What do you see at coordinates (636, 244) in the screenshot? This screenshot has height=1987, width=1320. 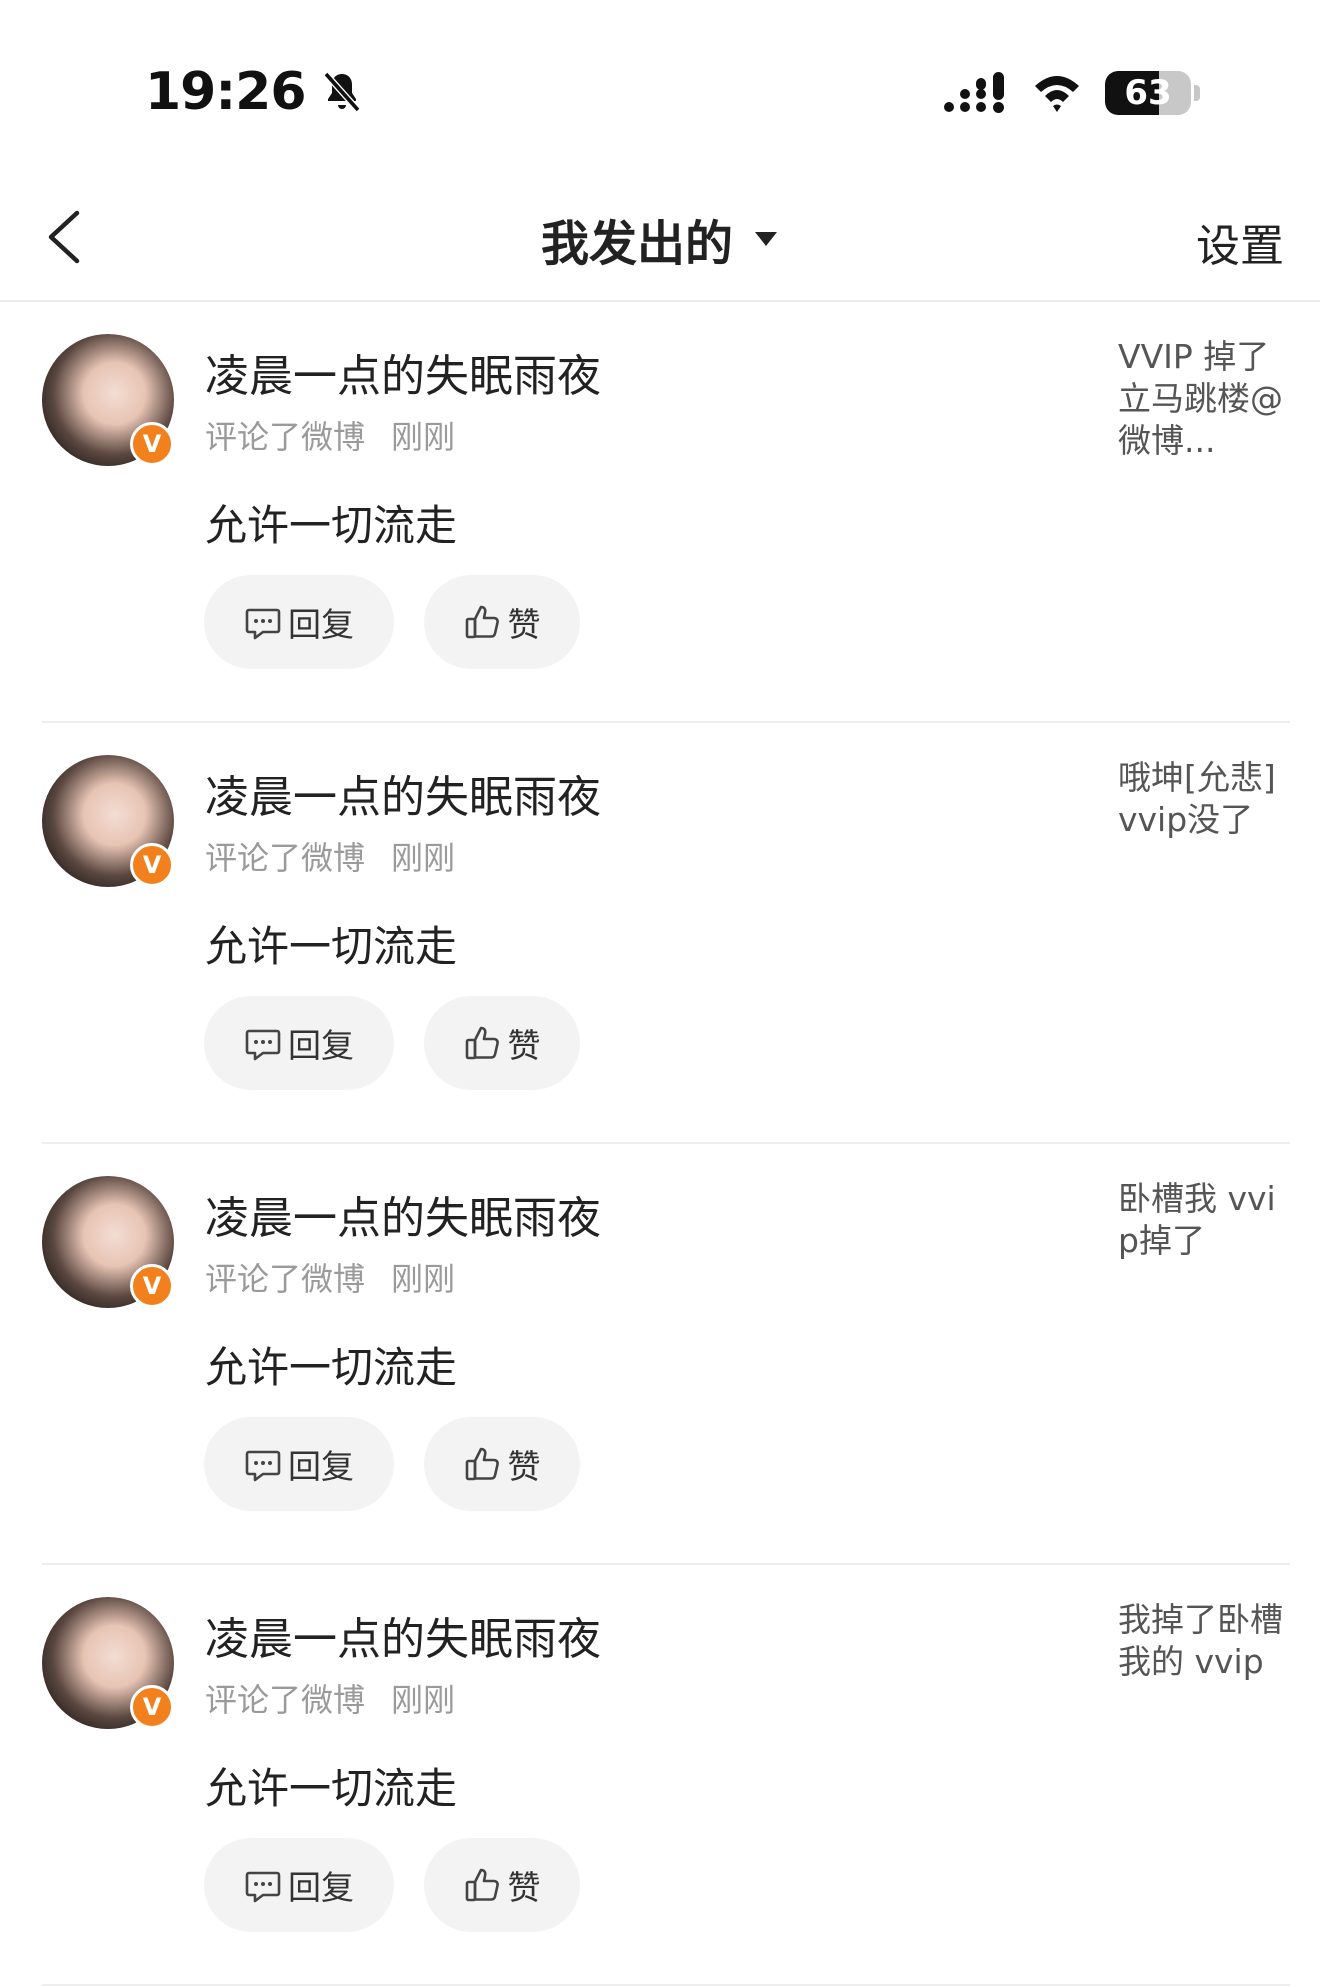 I see `page-title: 我发出的` at bounding box center [636, 244].